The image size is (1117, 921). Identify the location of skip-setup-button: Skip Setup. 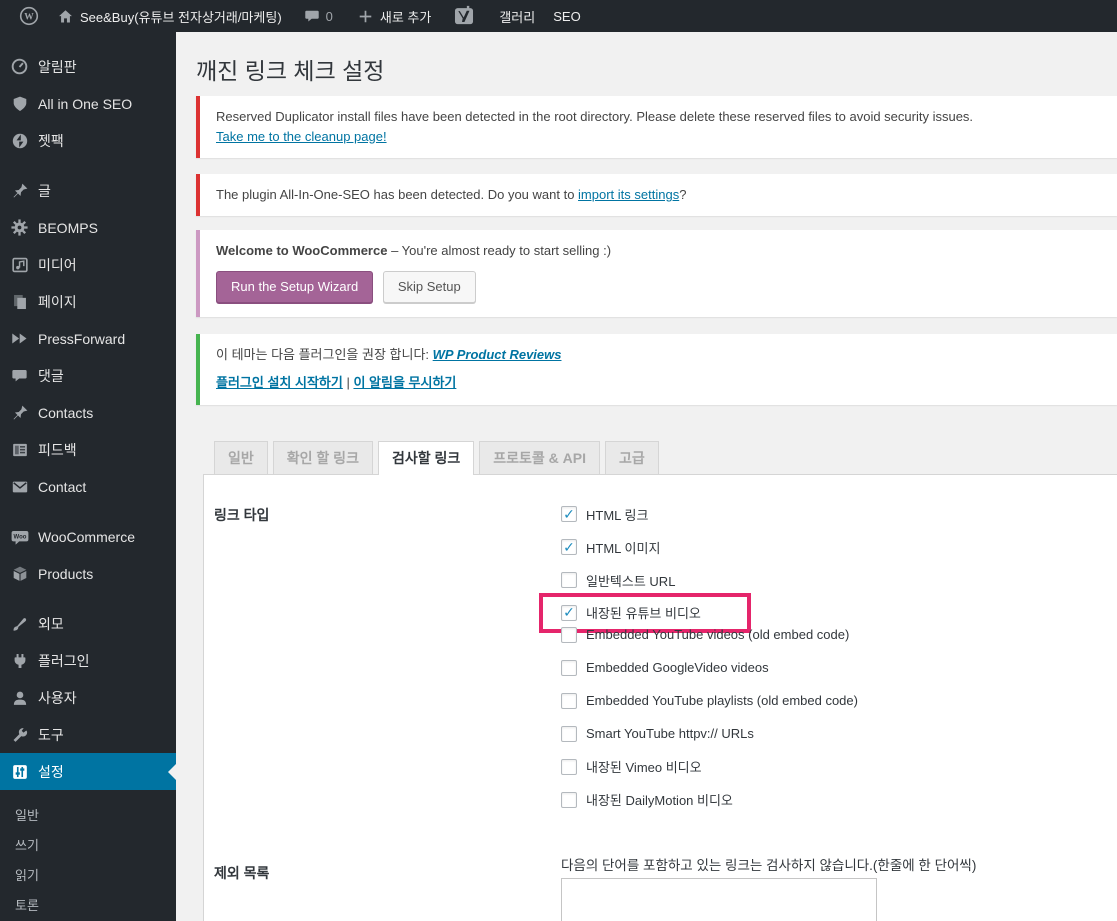
(429, 287).